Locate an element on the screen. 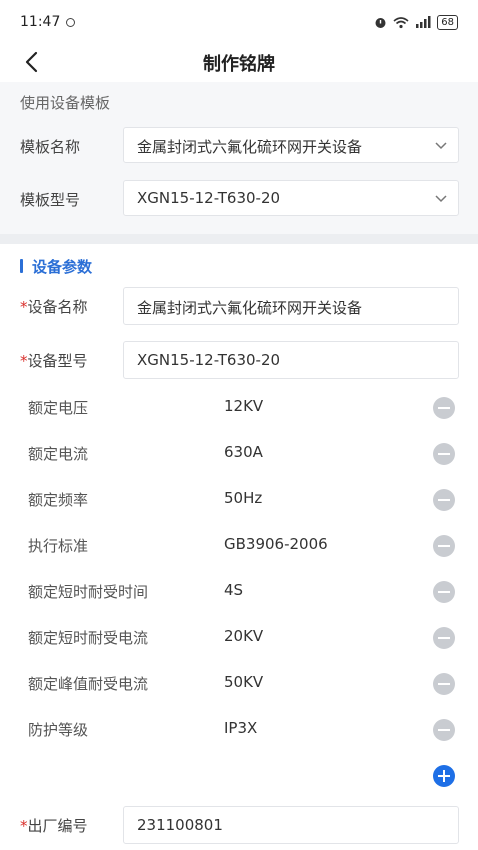 This screenshot has height=850, width=478. param-row-rated-frequency: 额定频率 50Hz is located at coordinates (239, 499).